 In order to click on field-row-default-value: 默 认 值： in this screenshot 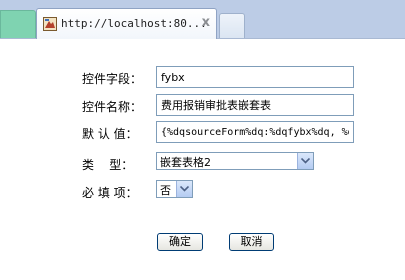, I will do `click(202, 133)`.